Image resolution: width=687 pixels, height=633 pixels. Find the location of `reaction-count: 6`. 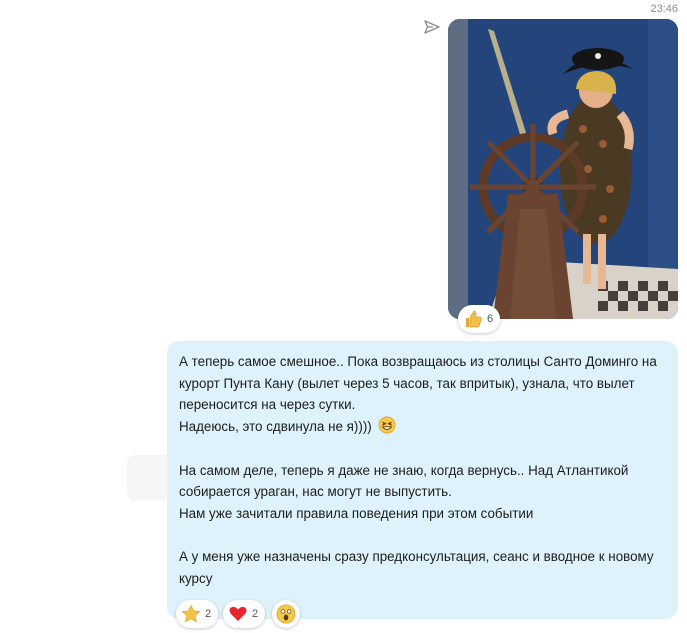

reaction-count: 6 is located at coordinates (490, 319).